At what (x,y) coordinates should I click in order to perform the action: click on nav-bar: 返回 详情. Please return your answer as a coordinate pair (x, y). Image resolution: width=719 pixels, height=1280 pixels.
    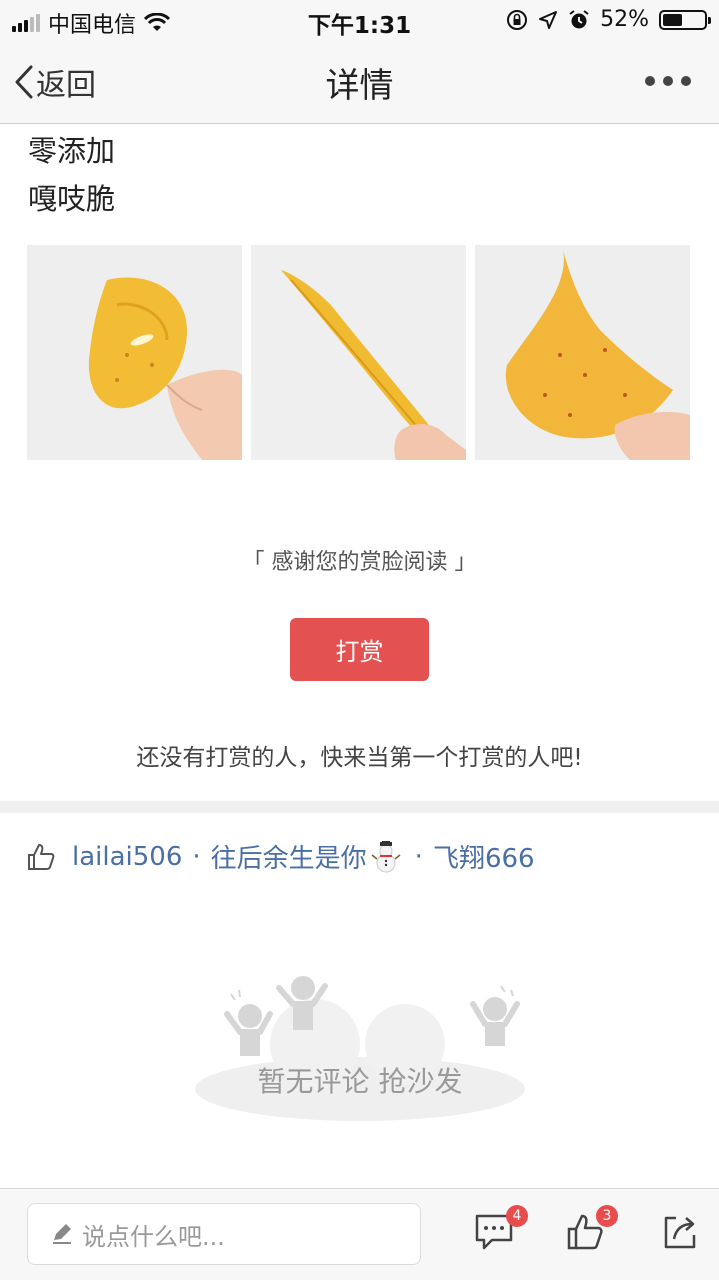
    Looking at the image, I should click on (359, 82).